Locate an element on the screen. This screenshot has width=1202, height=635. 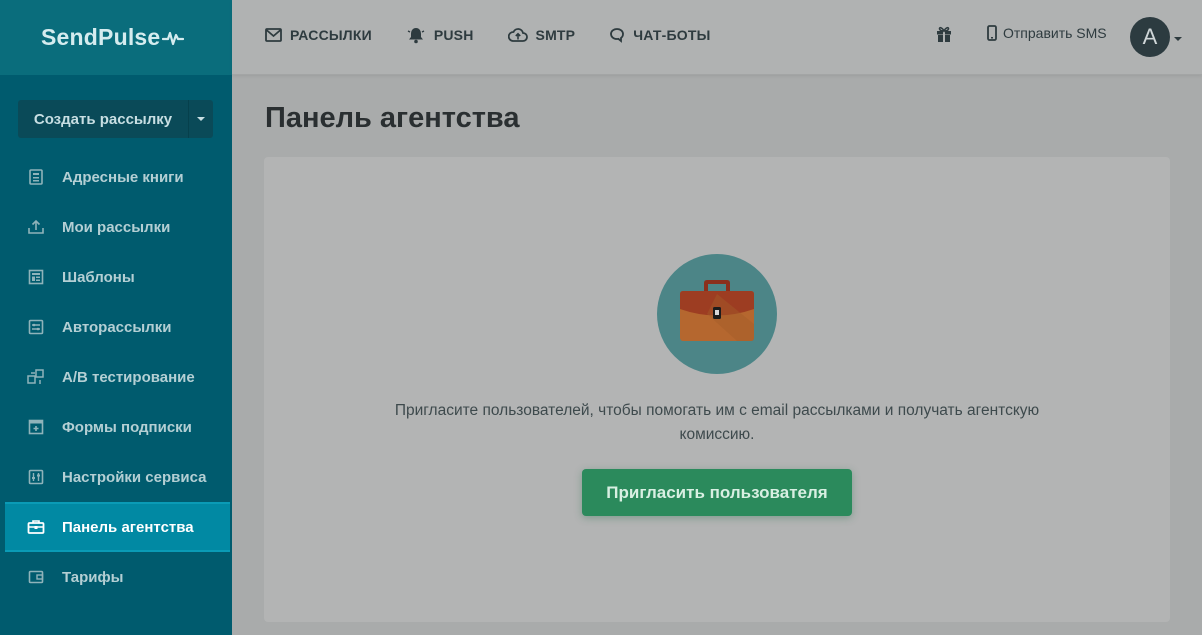
chat-bubble-icon is located at coordinates (617, 35).